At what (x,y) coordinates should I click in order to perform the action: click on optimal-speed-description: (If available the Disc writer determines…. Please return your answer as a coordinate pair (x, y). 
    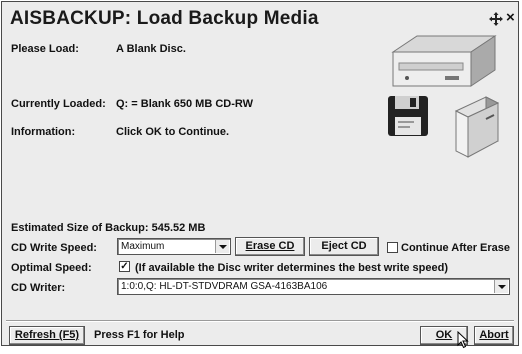
    Looking at the image, I should click on (291, 268).